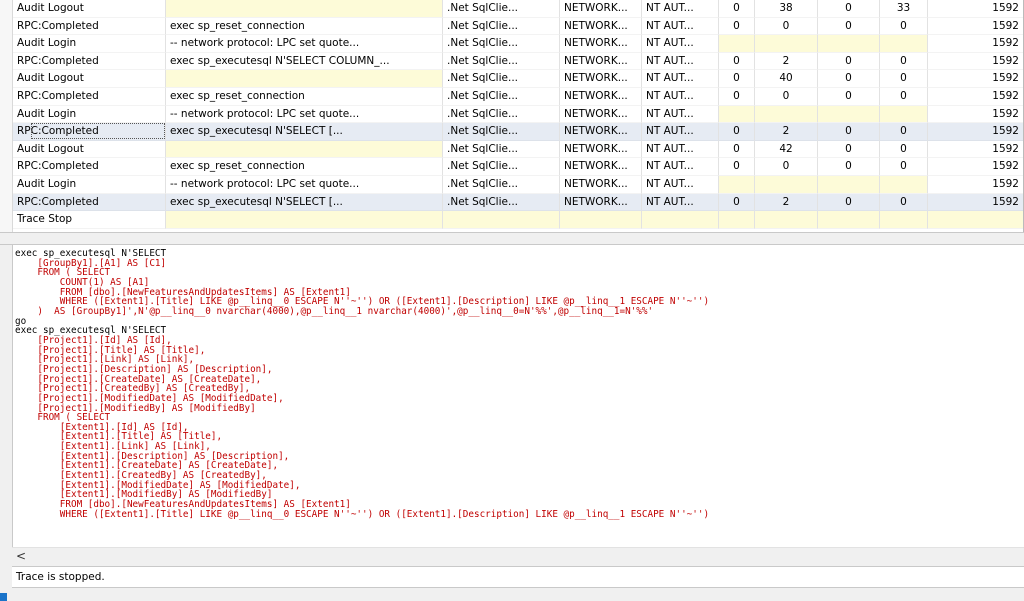  I want to click on table-row: Trace Stop, so click(511, 220).